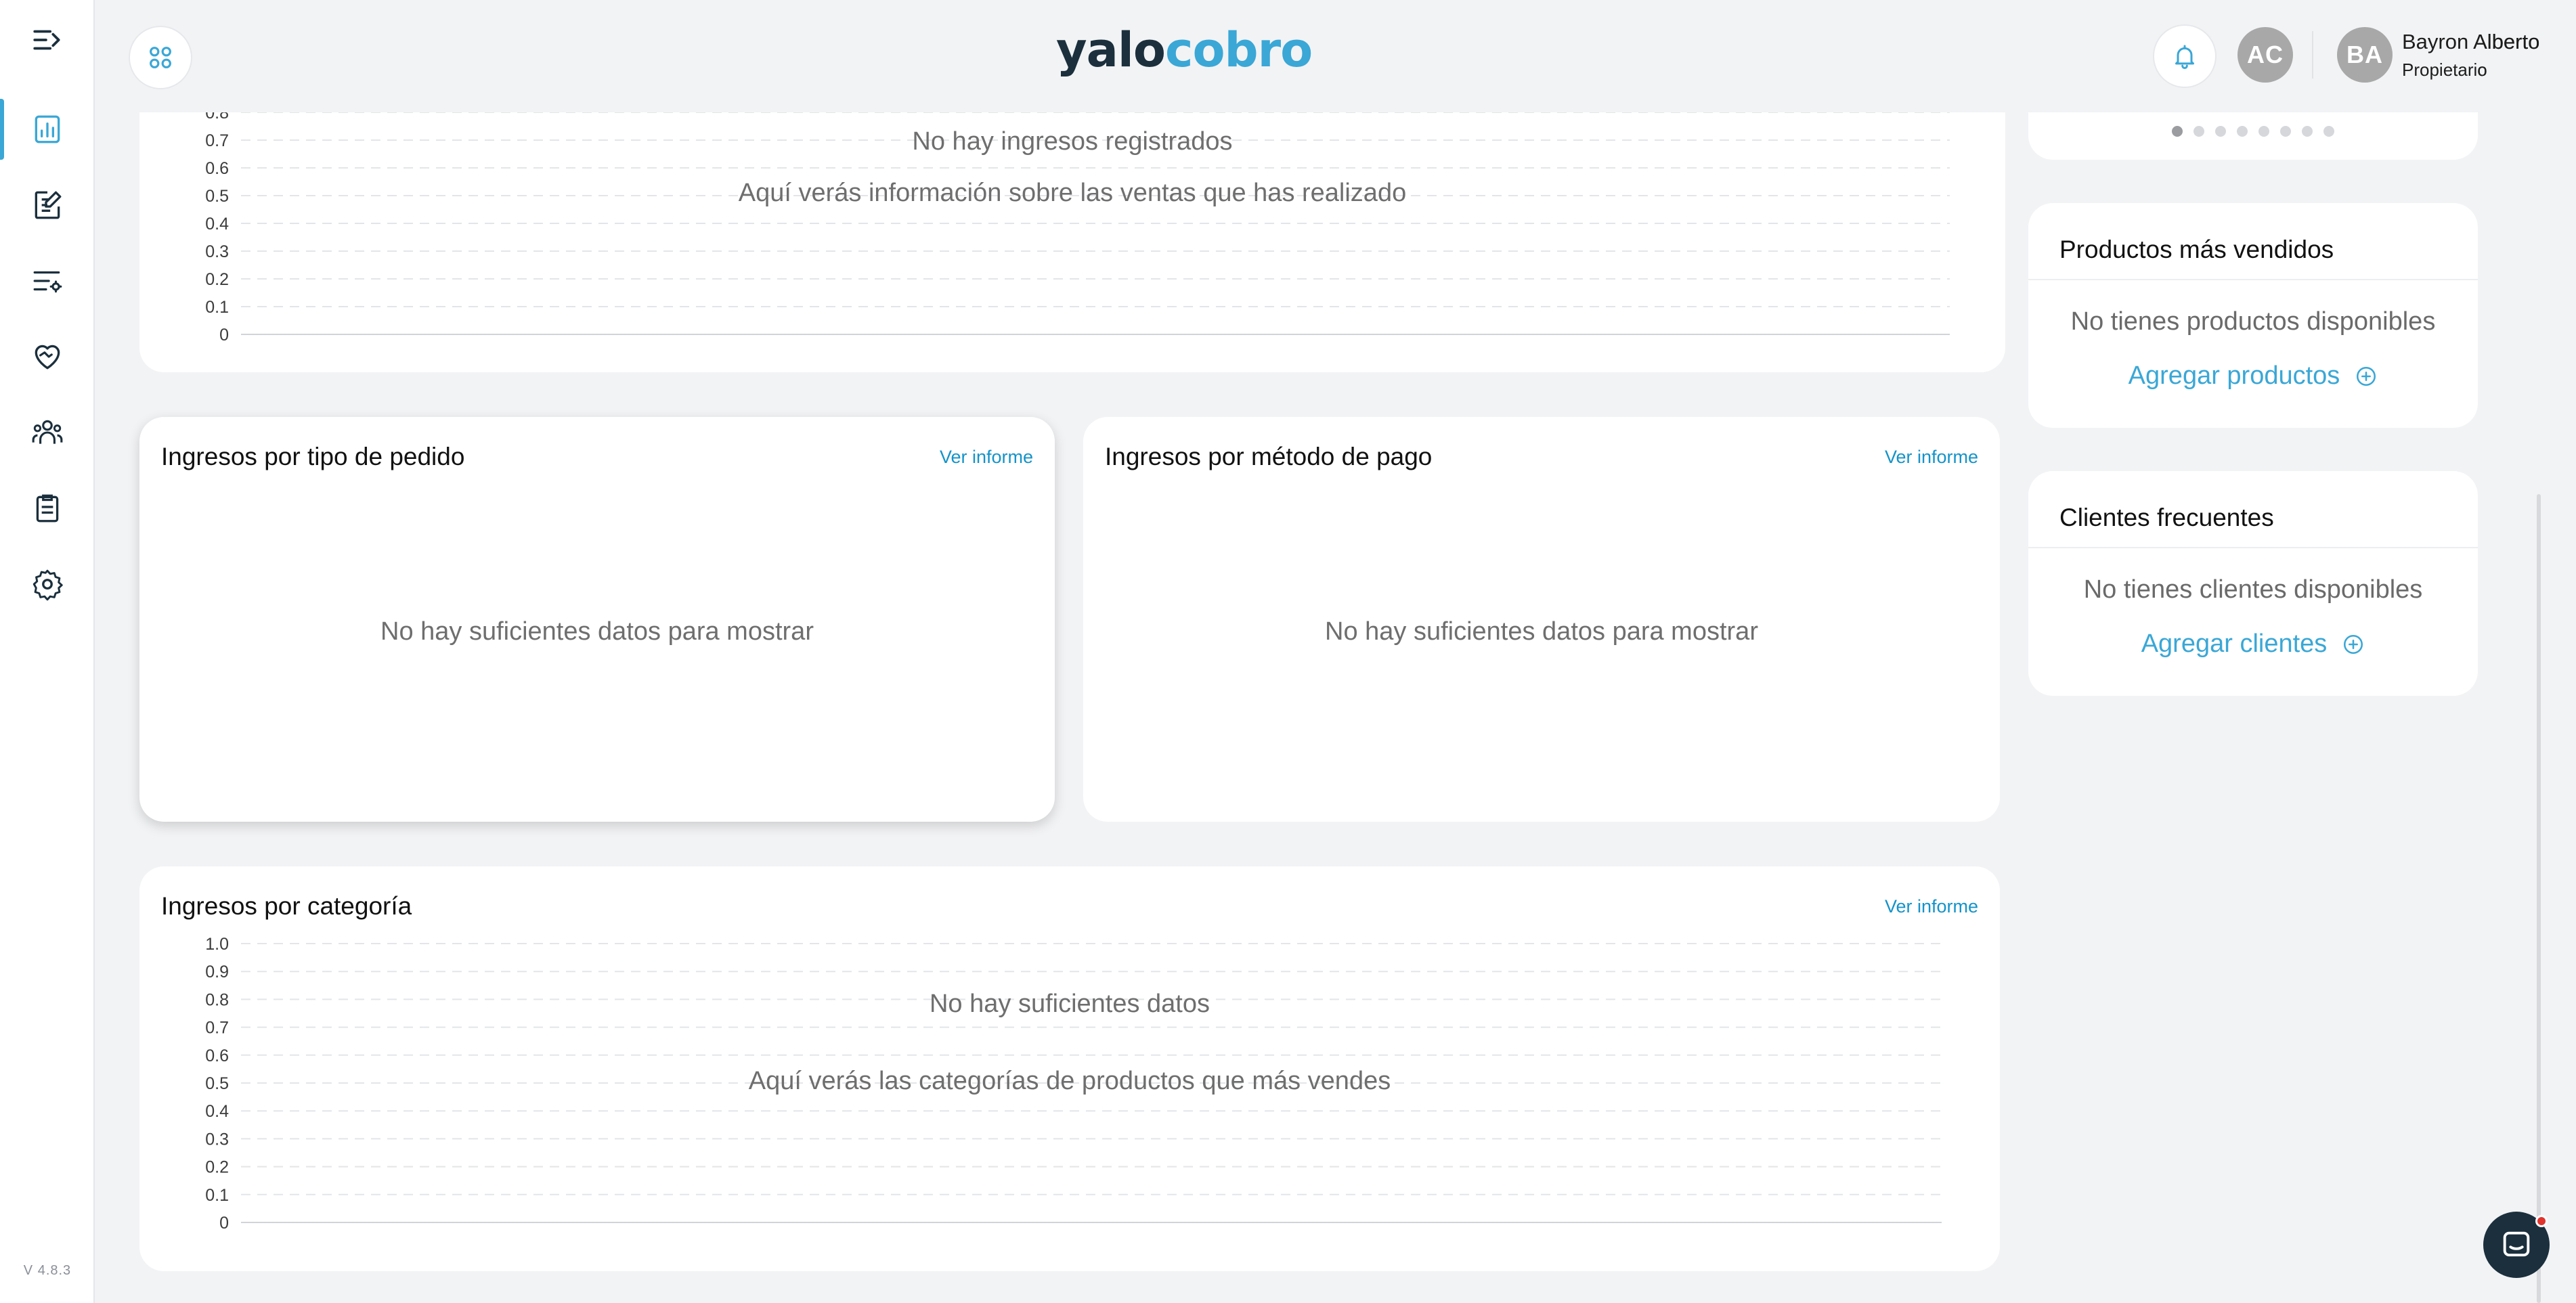  I want to click on categoria-title: Ingresos por categoría, so click(286, 906).